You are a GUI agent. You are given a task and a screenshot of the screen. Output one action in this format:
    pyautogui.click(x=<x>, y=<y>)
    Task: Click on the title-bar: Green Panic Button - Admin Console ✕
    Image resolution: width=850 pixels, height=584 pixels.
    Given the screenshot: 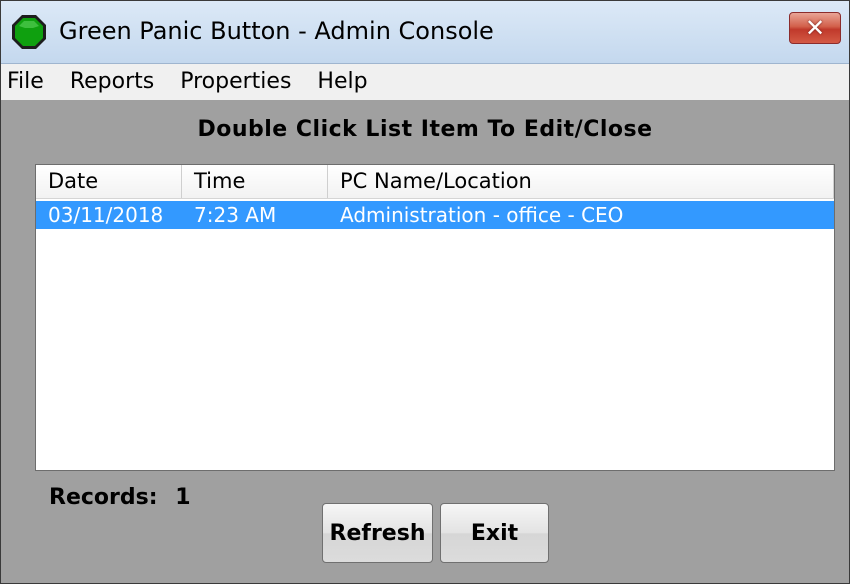 What is the action you would take?
    pyautogui.click(x=425, y=32)
    